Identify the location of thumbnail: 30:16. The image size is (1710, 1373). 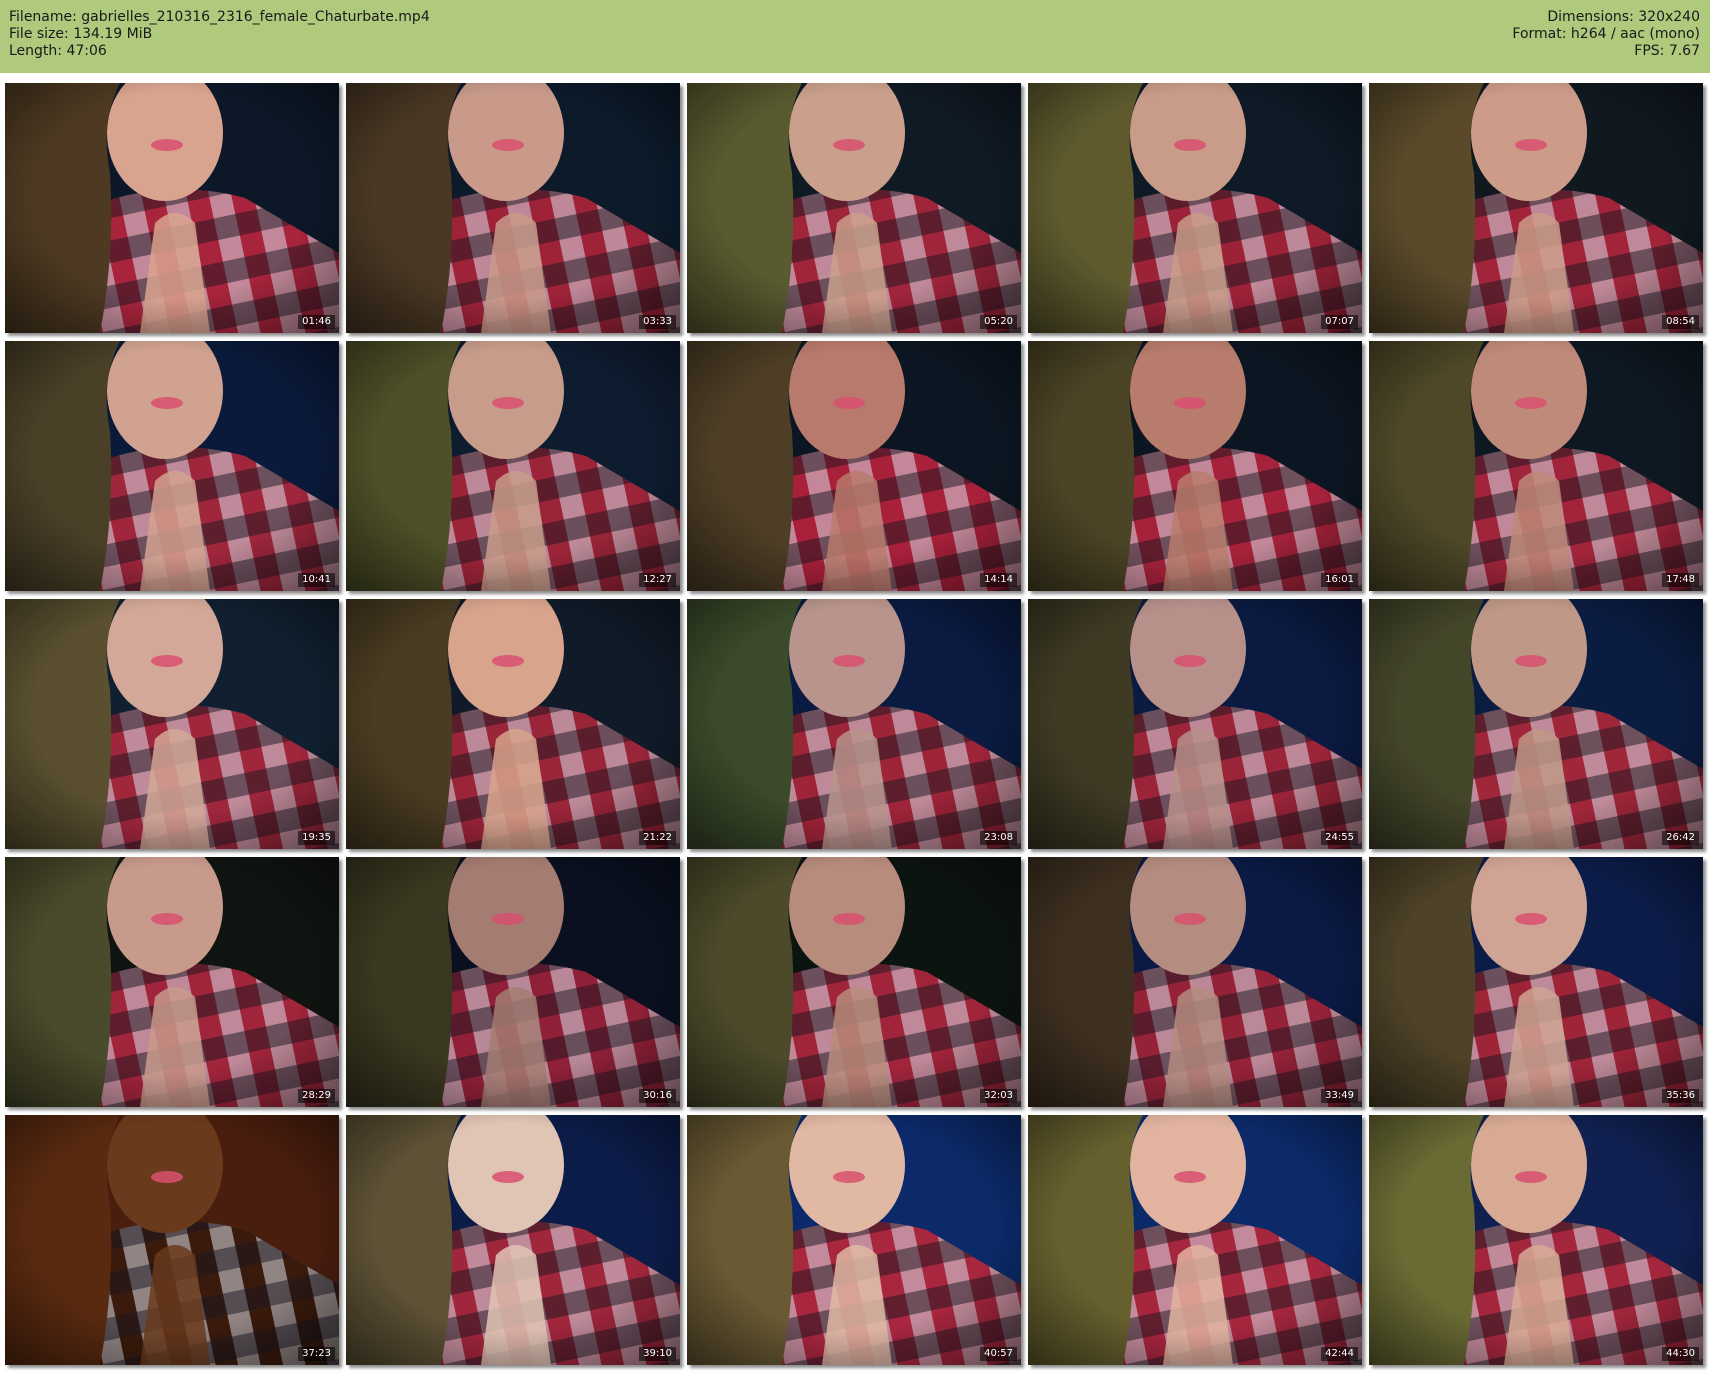
(513, 982).